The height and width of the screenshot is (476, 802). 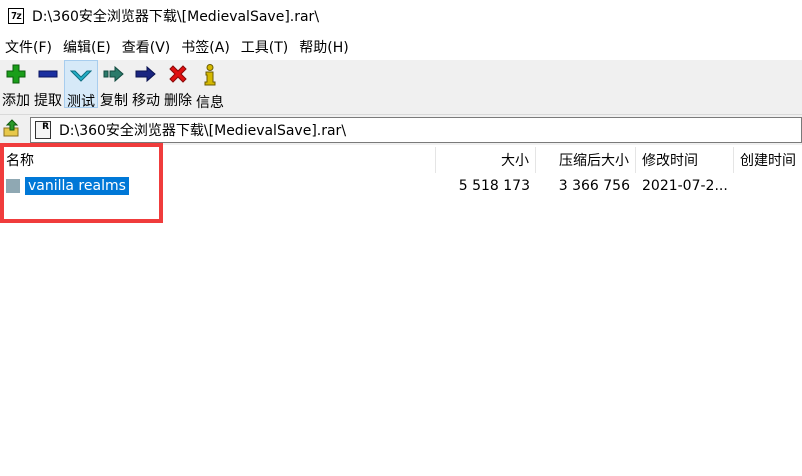 I want to click on delete-label: 删除, so click(x=178, y=101).